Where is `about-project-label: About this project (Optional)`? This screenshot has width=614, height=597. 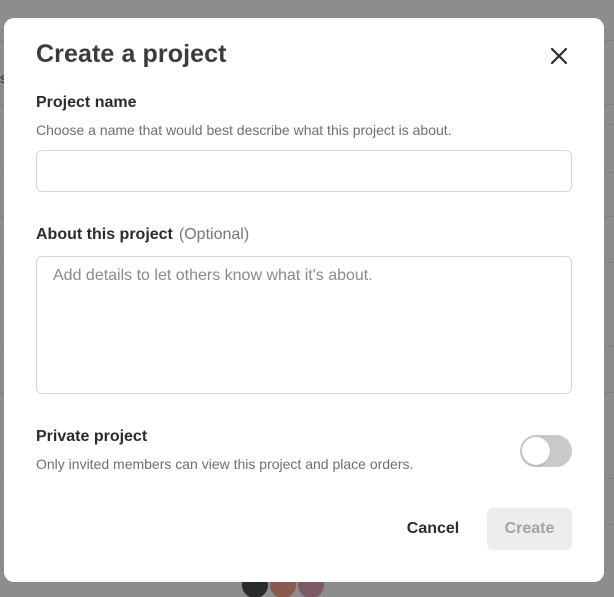
about-project-label: About this project (Optional) is located at coordinates (142, 235).